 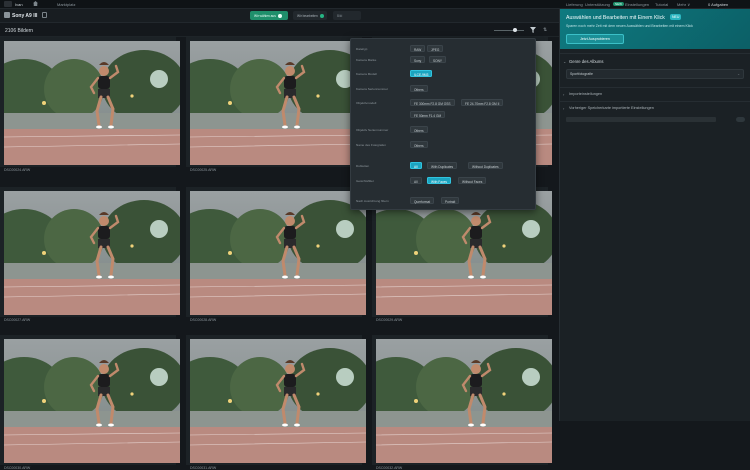 What do you see at coordinates (372, 89) in the screenshot?
I see `filter-row-label: Kamera Seriennummer` at bounding box center [372, 89].